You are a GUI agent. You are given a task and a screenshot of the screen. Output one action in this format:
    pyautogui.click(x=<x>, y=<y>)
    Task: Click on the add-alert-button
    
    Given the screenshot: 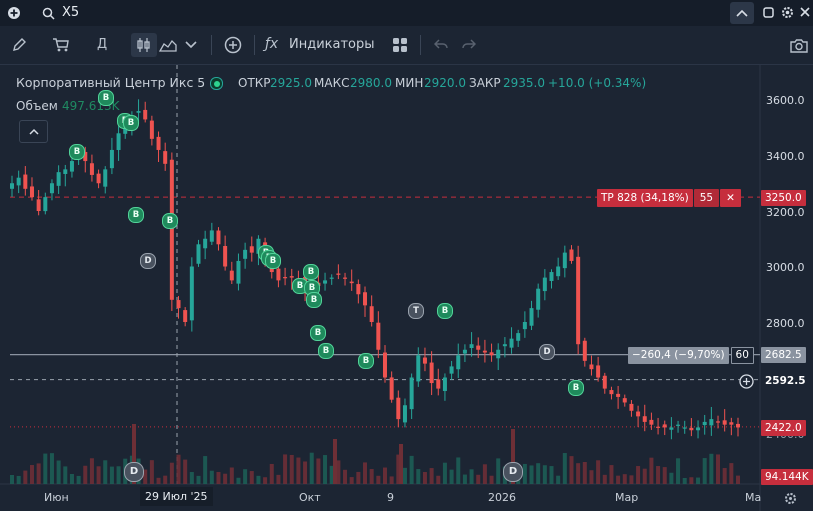 What is the action you would take?
    pyautogui.click(x=746, y=381)
    